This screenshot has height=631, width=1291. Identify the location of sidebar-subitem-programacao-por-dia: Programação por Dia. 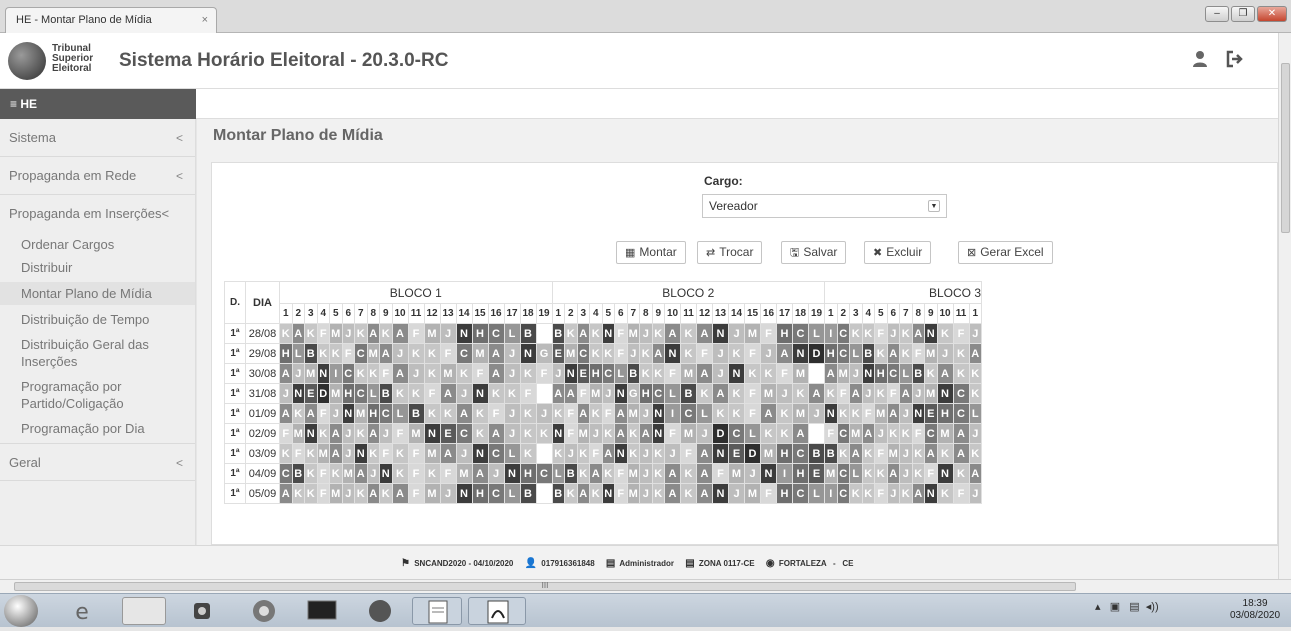
(97, 428).